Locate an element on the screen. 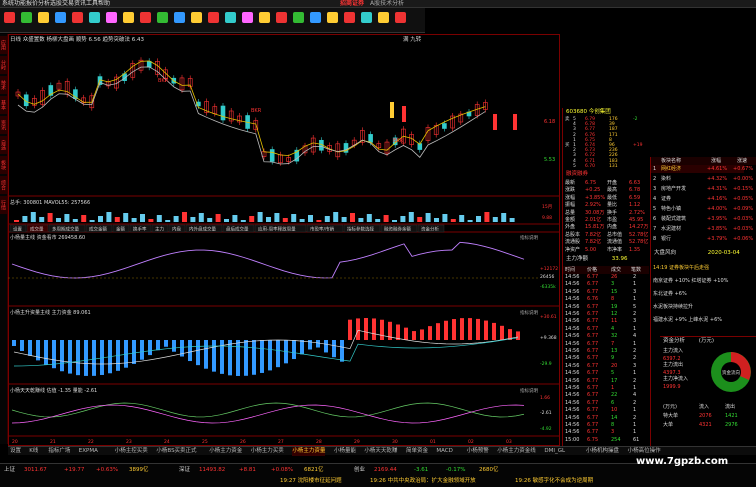  tick-row: 14:56 6.77 12 2 is located at coordinates (606, 314).